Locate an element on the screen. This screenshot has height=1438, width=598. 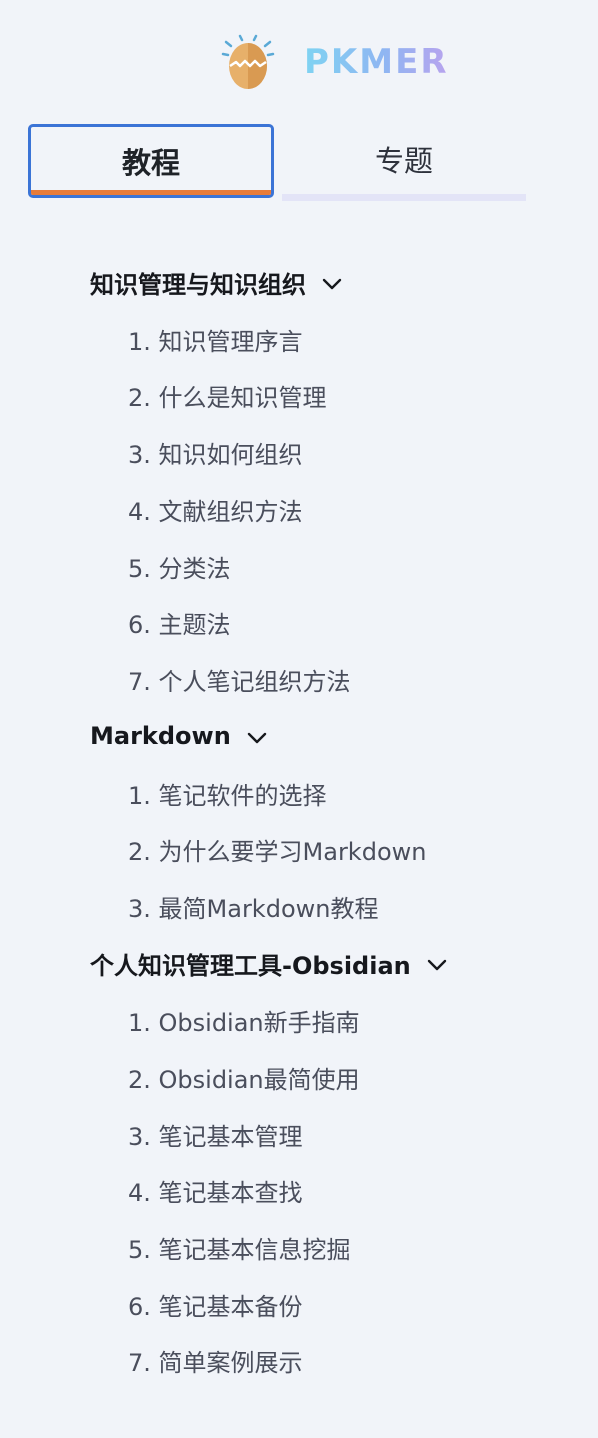
logo-text: PKMER is located at coordinates (376, 62).